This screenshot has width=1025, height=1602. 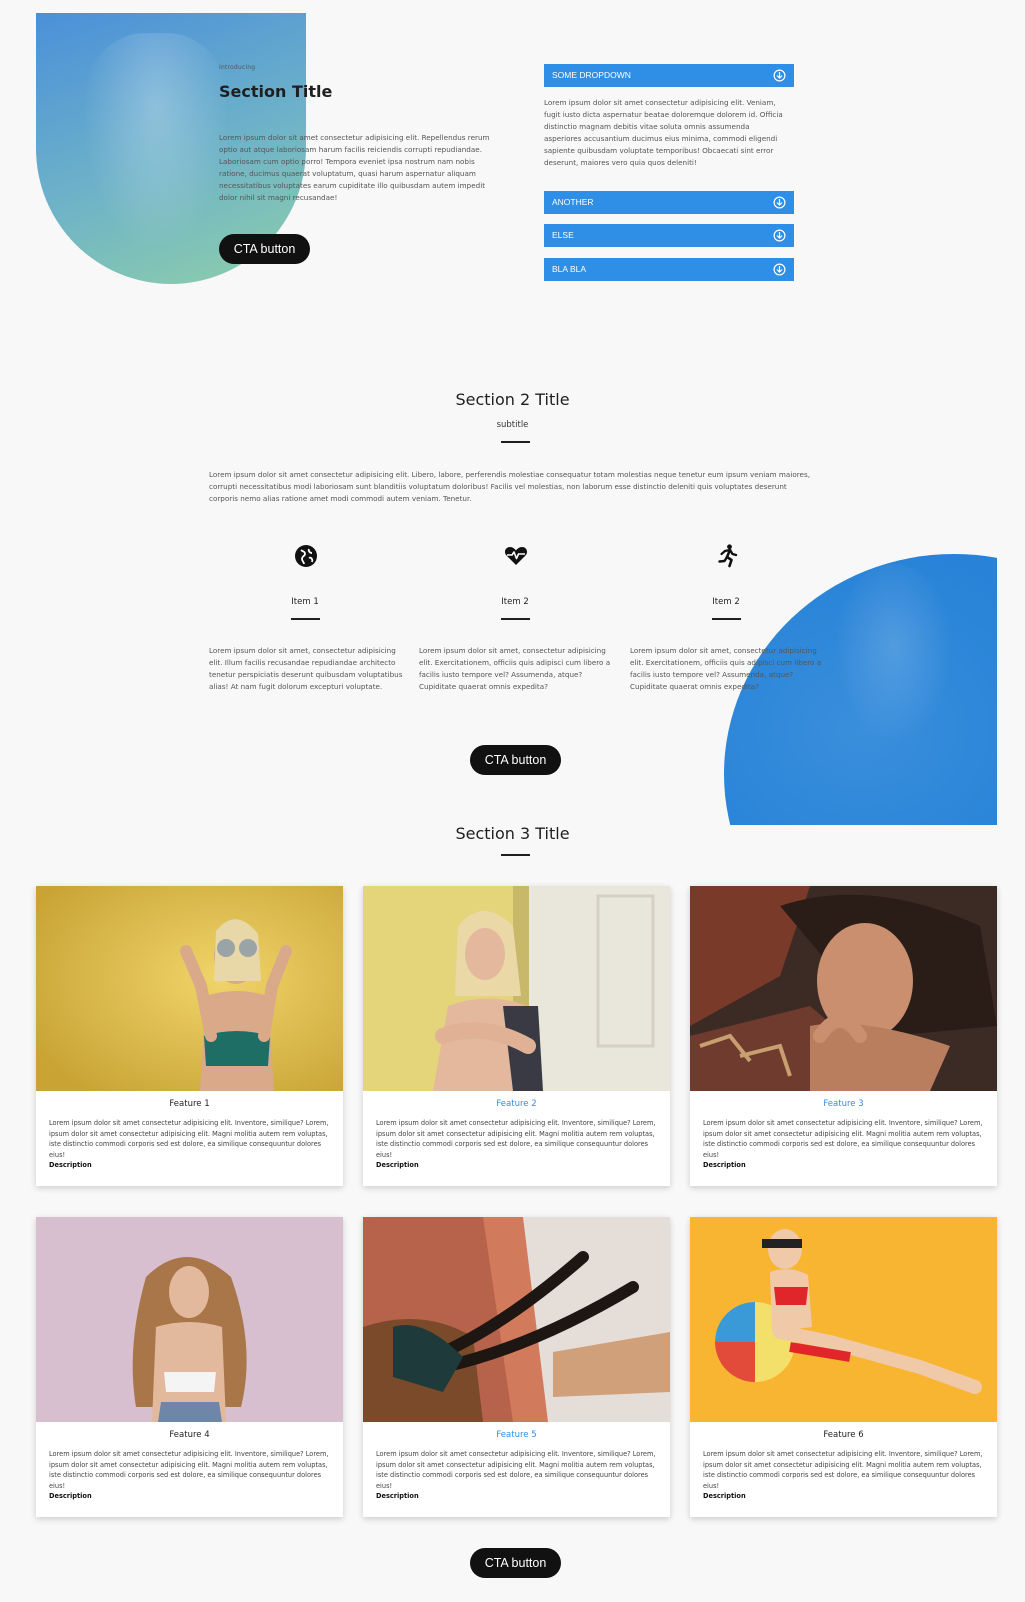 I want to click on accordion-label: BLA BLA, so click(x=569, y=269).